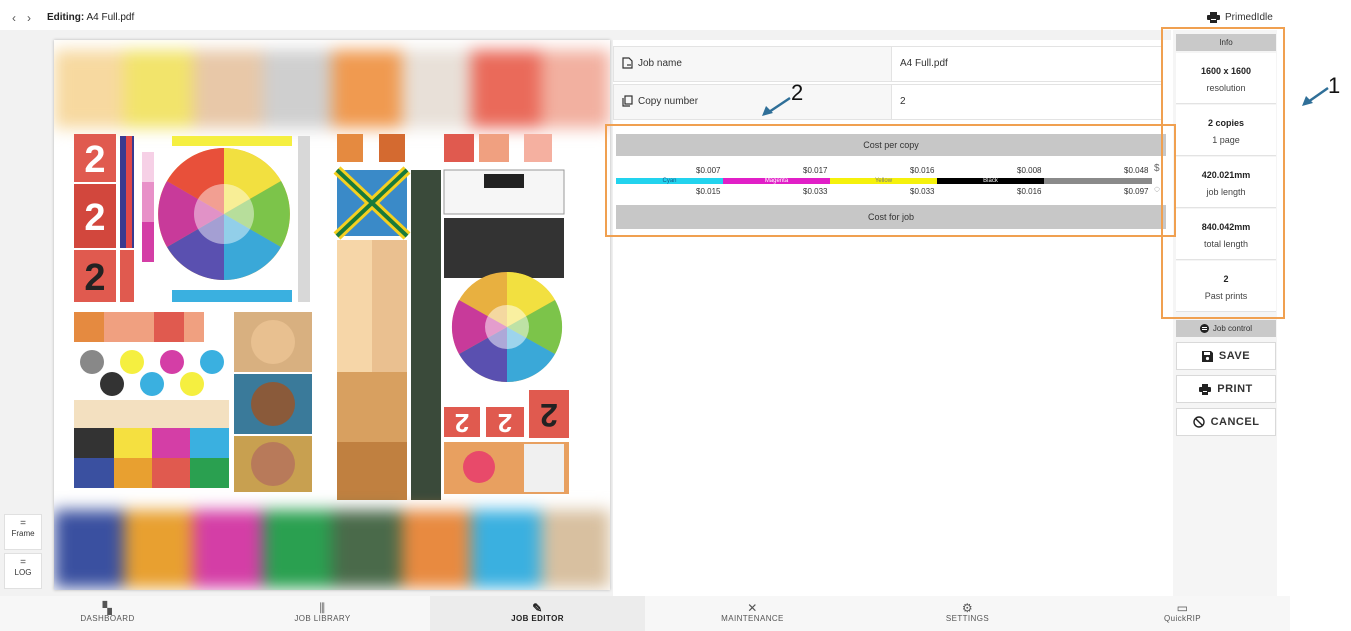 Image resolution: width=1351 pixels, height=631 pixels. I want to click on chevron-left-icon: ‹, so click(14, 18).